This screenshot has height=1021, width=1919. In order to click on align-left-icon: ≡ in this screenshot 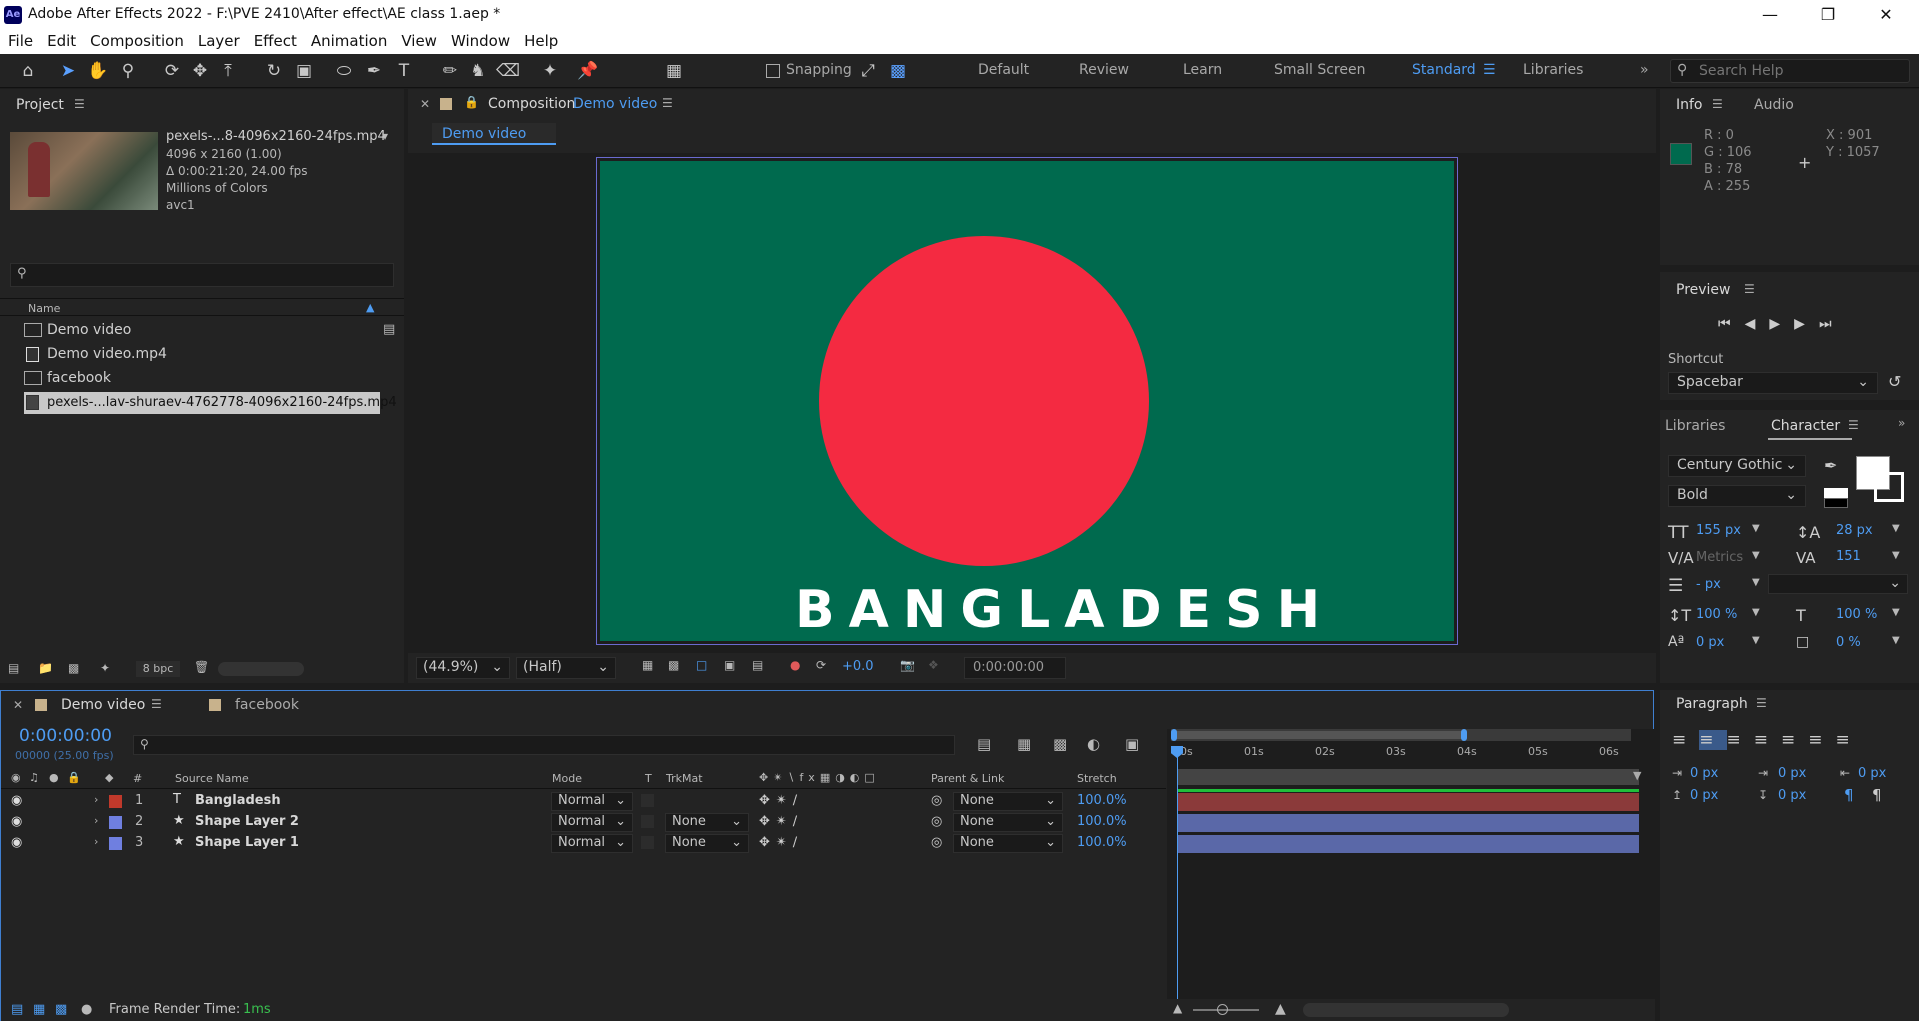, I will do `click(1685, 740)`.